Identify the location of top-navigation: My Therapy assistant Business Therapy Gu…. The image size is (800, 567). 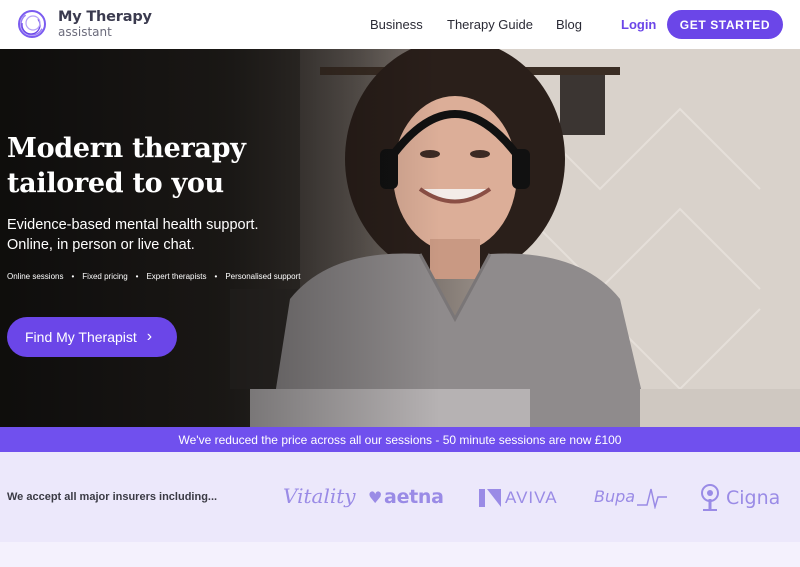
(400, 24).